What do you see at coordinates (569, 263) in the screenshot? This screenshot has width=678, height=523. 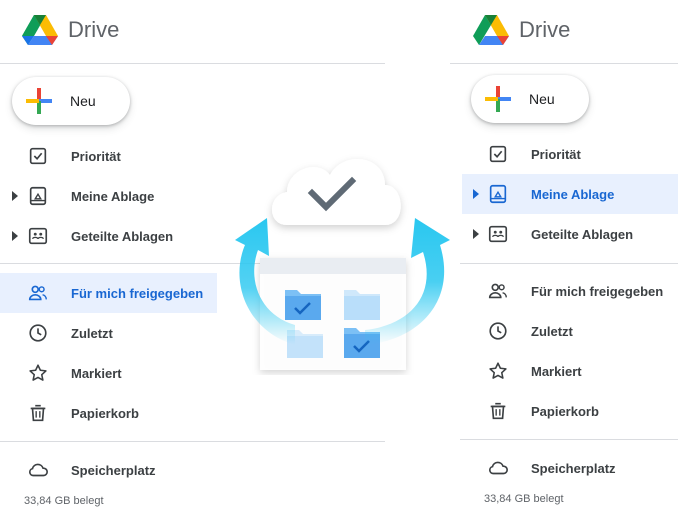 I see `nav-divider` at bounding box center [569, 263].